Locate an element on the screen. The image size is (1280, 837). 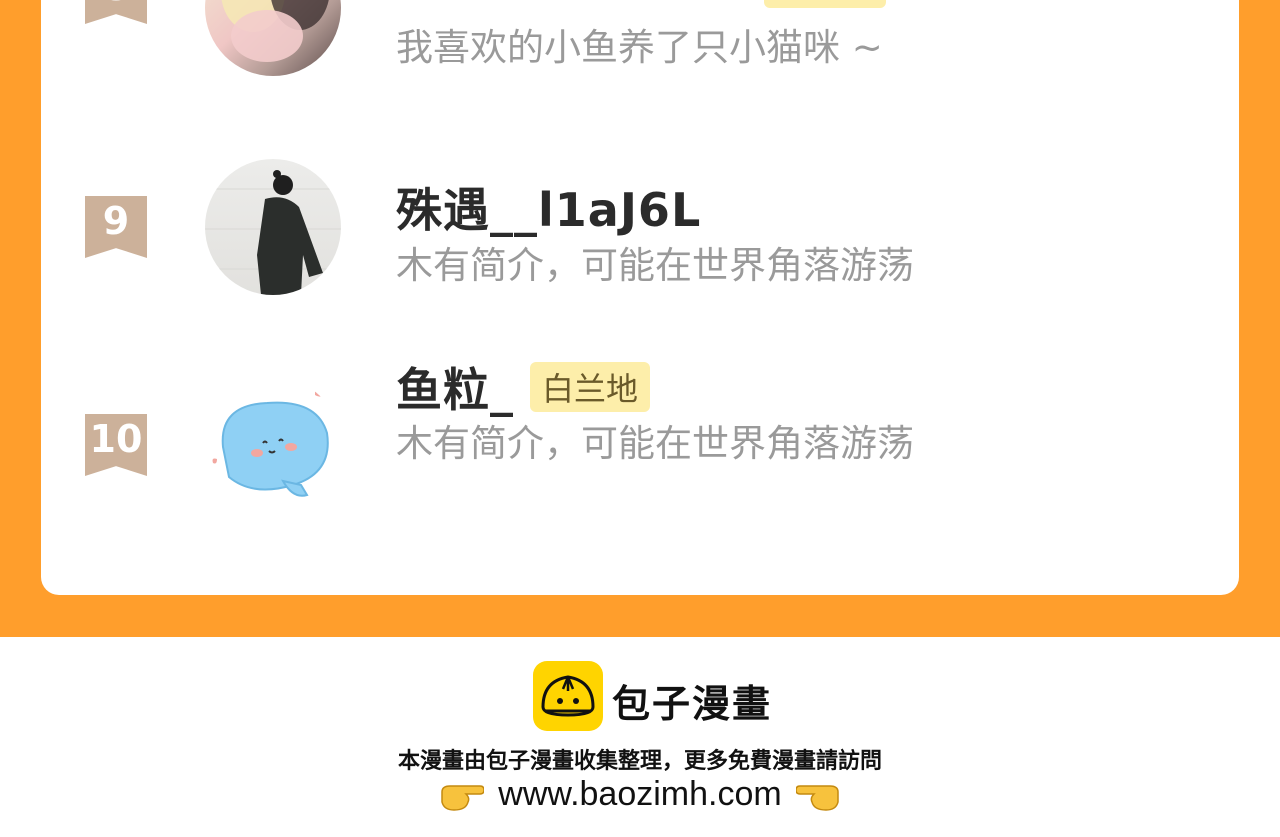
ranking-row: 8 我喜欢的小鱼养了只小猫咪 ~ is located at coordinates (640, 51).